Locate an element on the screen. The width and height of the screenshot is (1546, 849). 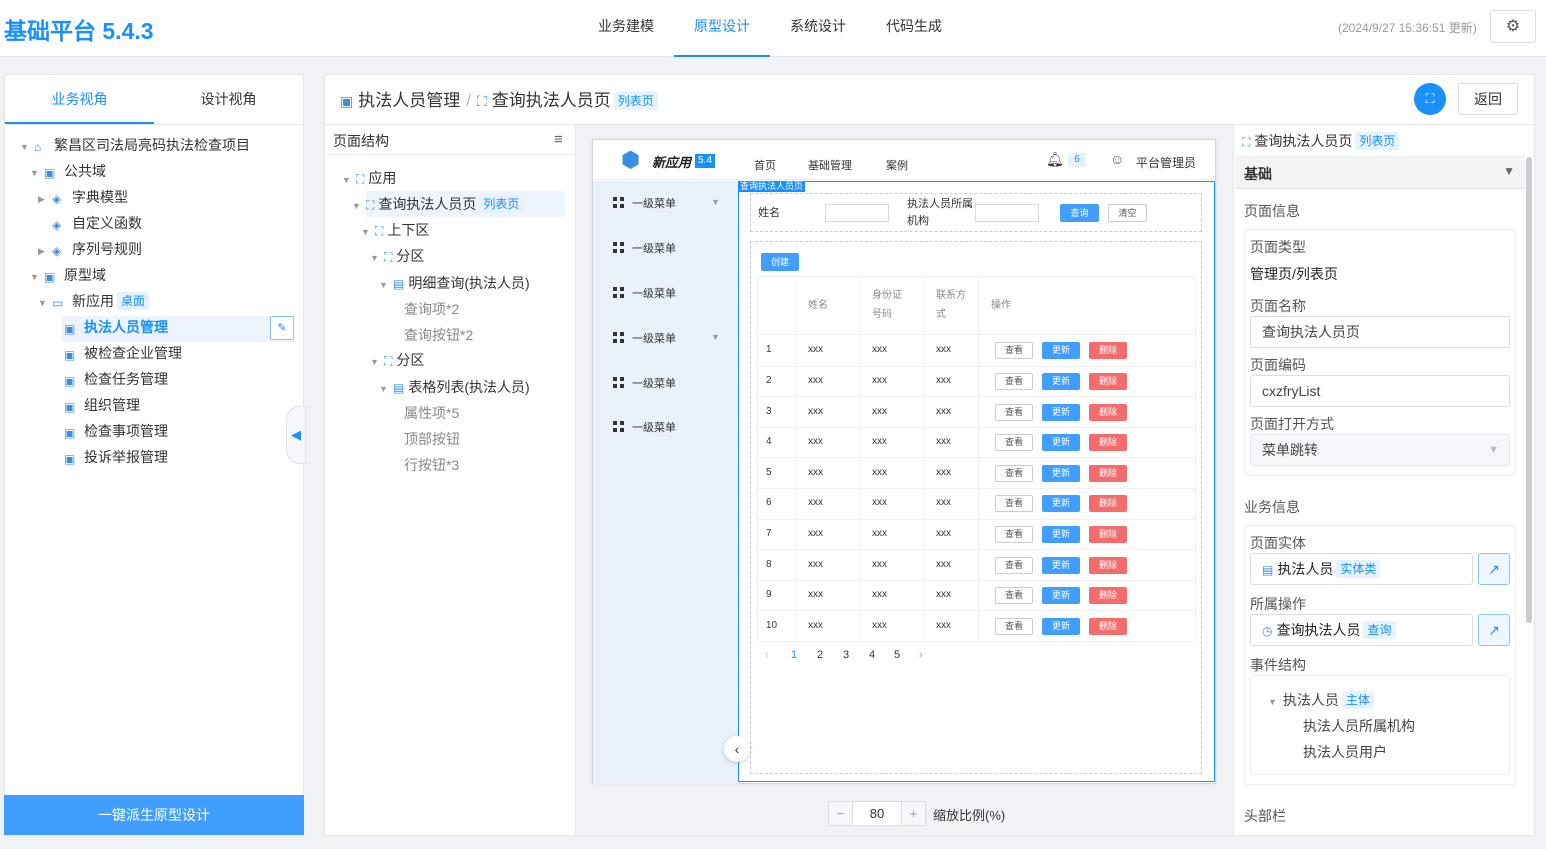
tab-business-modeling: 业务建模 is located at coordinates (626, 28).